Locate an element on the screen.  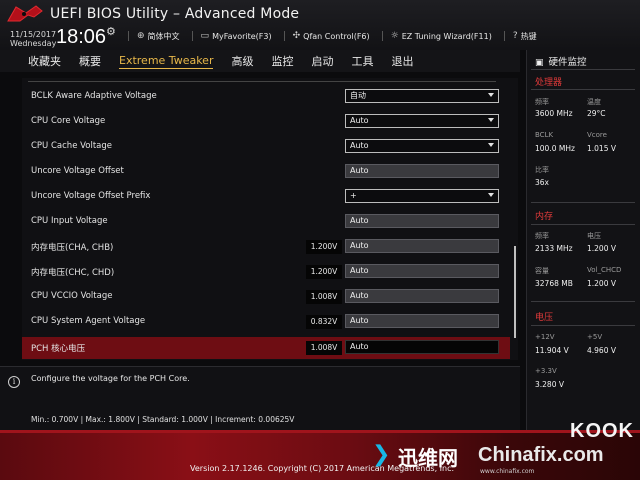
footer-accent-stripe is located at coordinates (320, 431).